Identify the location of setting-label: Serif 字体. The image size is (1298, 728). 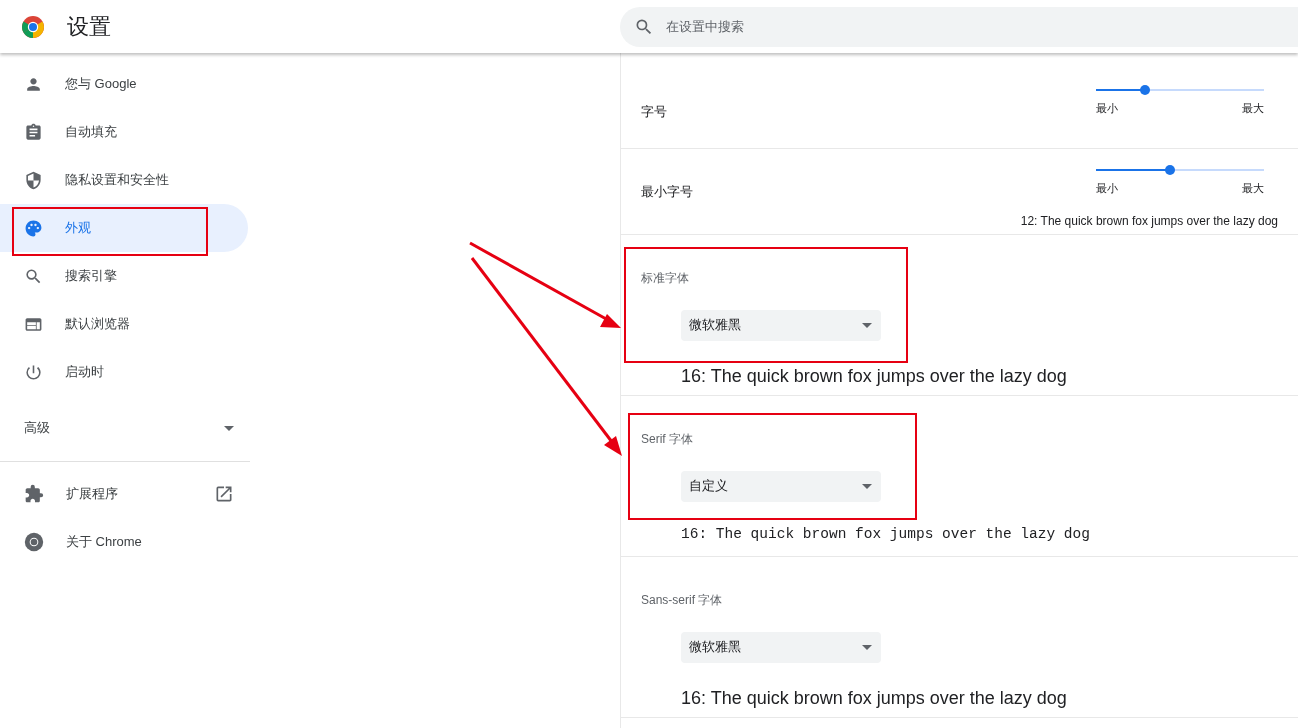
(667, 439).